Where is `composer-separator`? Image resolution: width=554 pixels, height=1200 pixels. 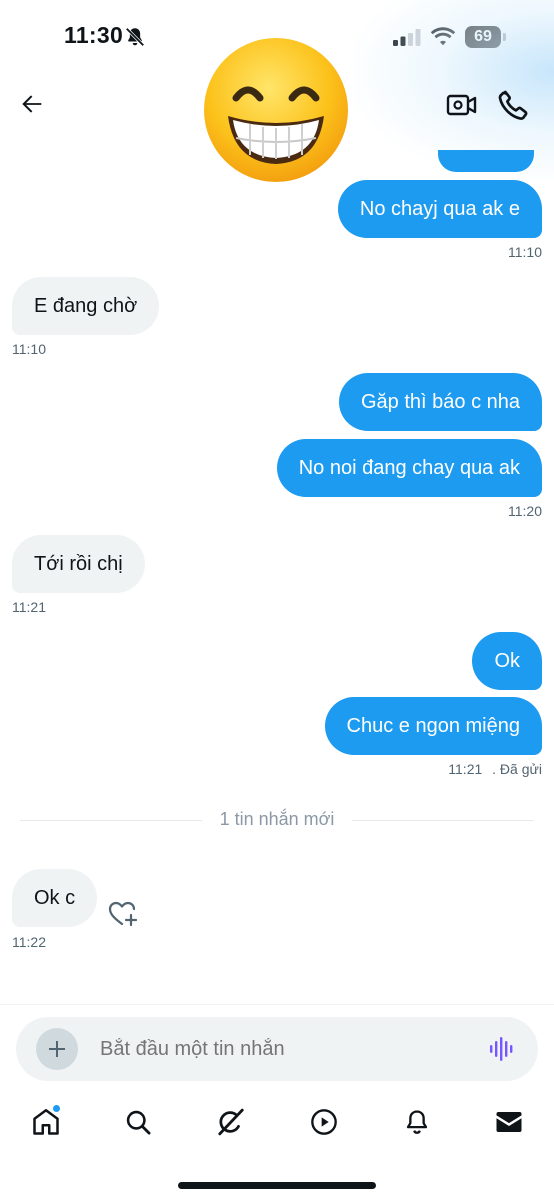 composer-separator is located at coordinates (277, 1004).